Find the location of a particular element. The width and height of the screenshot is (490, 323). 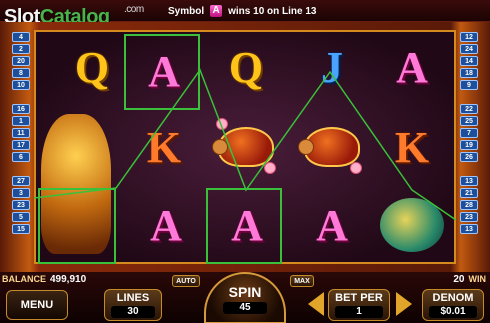

bet-increase-arrow-icon is located at coordinates (404, 304).